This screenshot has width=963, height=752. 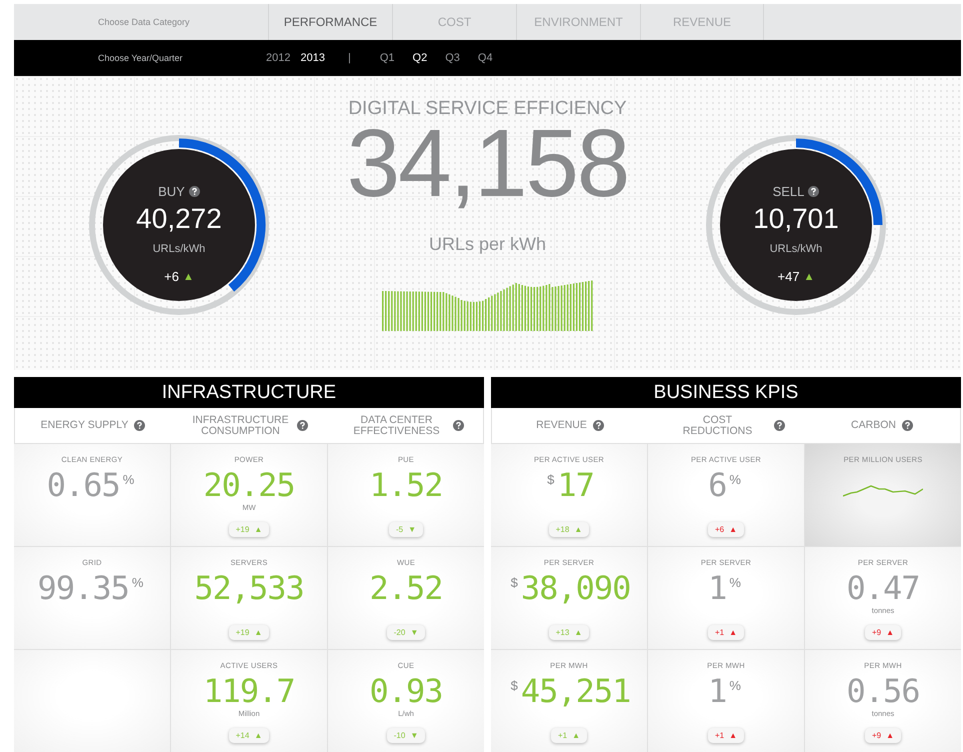 I want to click on year-option: 2013, so click(x=312, y=58).